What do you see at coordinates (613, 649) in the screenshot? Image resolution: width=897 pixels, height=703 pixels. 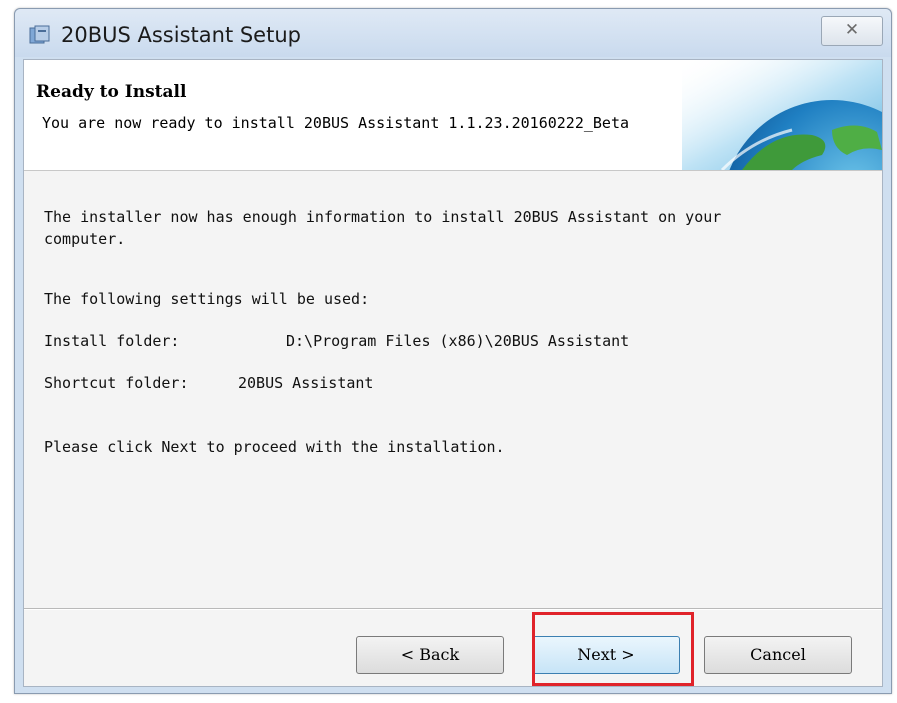 I see `next-button-highlight` at bounding box center [613, 649].